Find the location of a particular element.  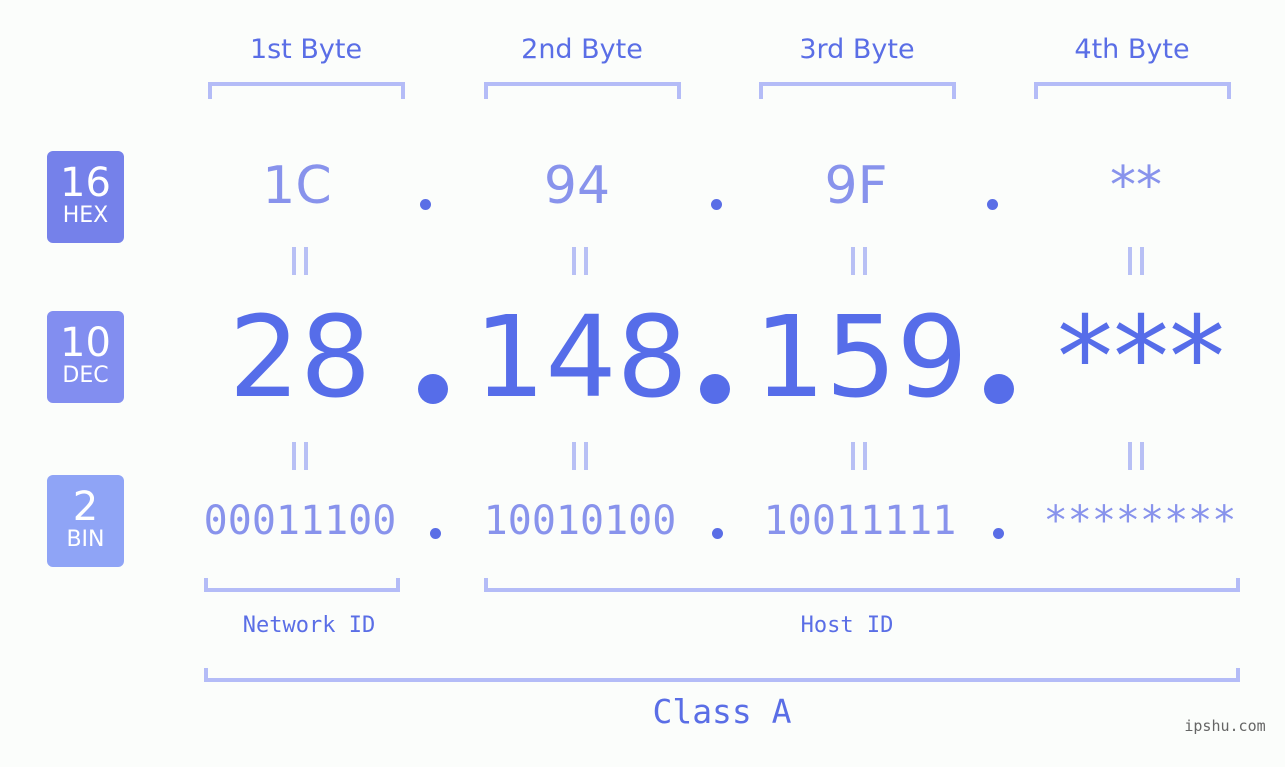

byte-header-2: 2nd Byte is located at coordinates (582, 49).